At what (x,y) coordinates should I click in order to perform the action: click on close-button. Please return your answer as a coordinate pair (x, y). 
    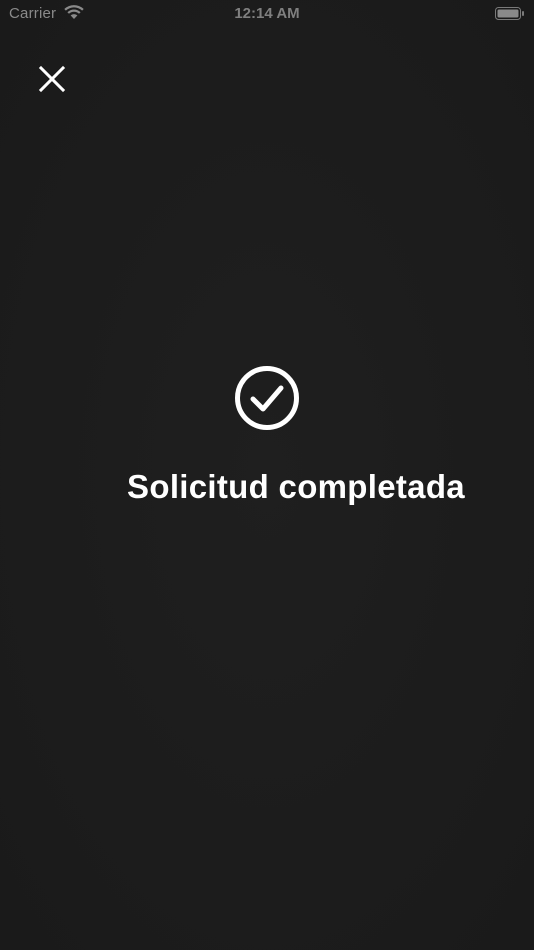
    Looking at the image, I should click on (52, 79).